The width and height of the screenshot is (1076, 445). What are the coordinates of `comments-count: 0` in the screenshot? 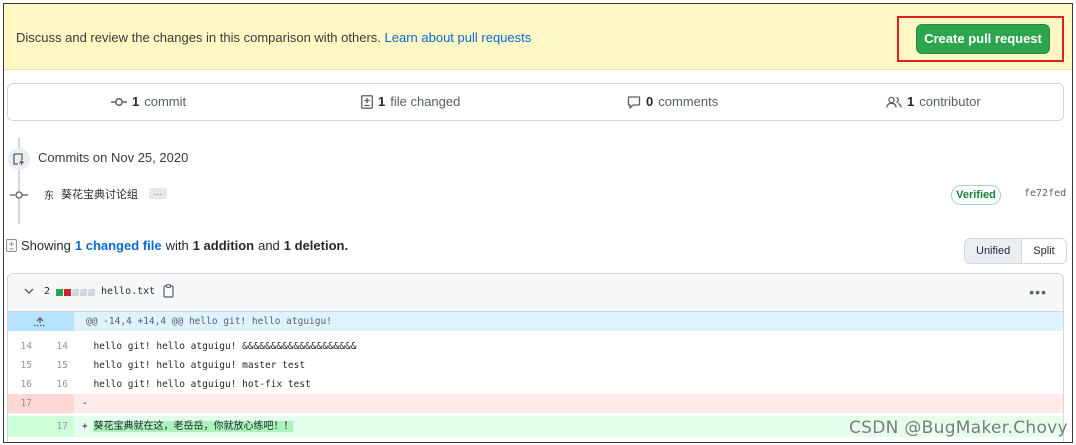 It's located at (650, 101).